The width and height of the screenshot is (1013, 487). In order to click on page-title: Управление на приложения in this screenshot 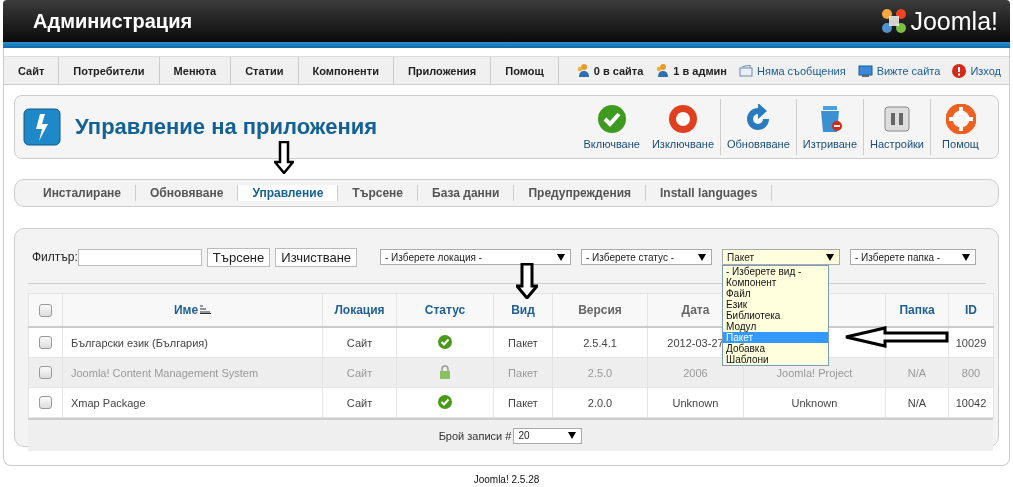, I will do `click(226, 127)`.